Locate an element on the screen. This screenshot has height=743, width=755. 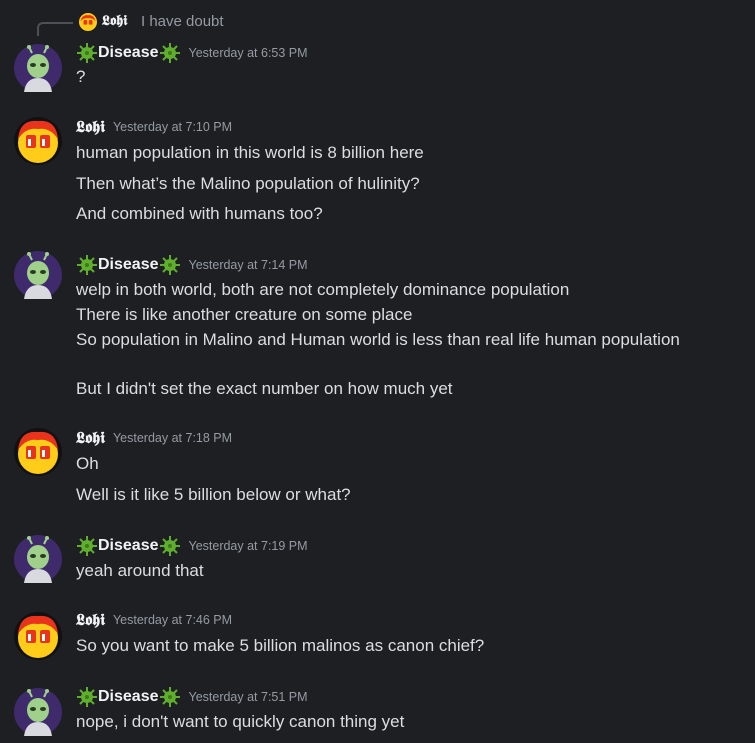
lohi-avatar-small-icon is located at coordinates (88, 22).